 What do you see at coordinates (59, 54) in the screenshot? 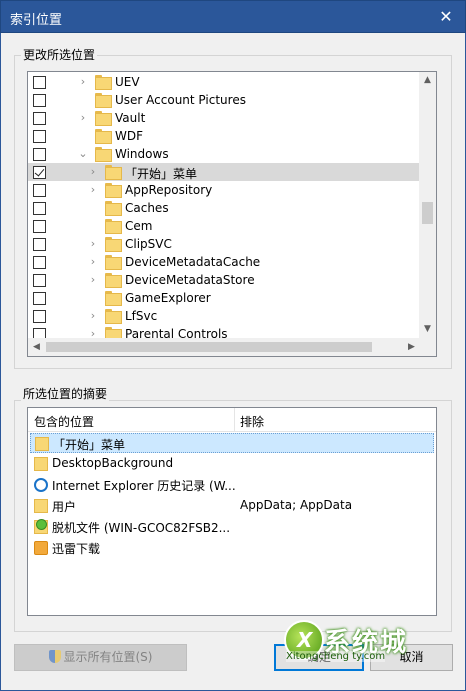
I see `change-locations-label: 更改所选位置` at bounding box center [59, 54].